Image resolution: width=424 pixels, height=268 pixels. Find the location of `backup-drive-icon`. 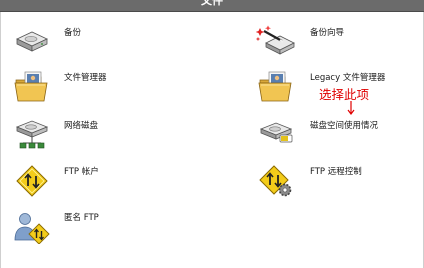

backup-drive-icon is located at coordinates (32, 41).